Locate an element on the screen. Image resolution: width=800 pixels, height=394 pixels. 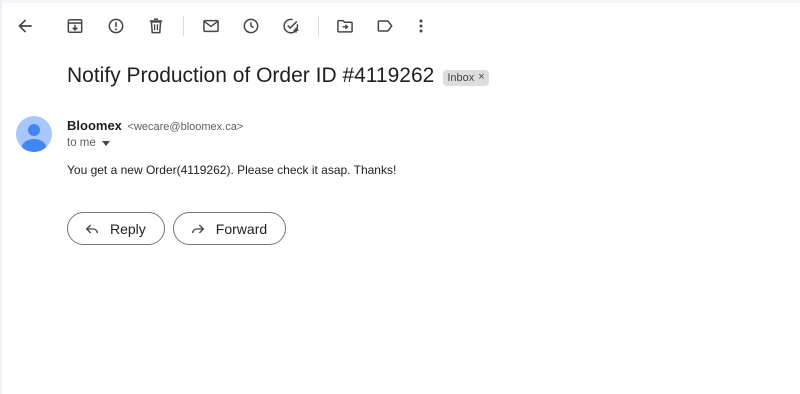
remove-label-icon: × is located at coordinates (481, 77).